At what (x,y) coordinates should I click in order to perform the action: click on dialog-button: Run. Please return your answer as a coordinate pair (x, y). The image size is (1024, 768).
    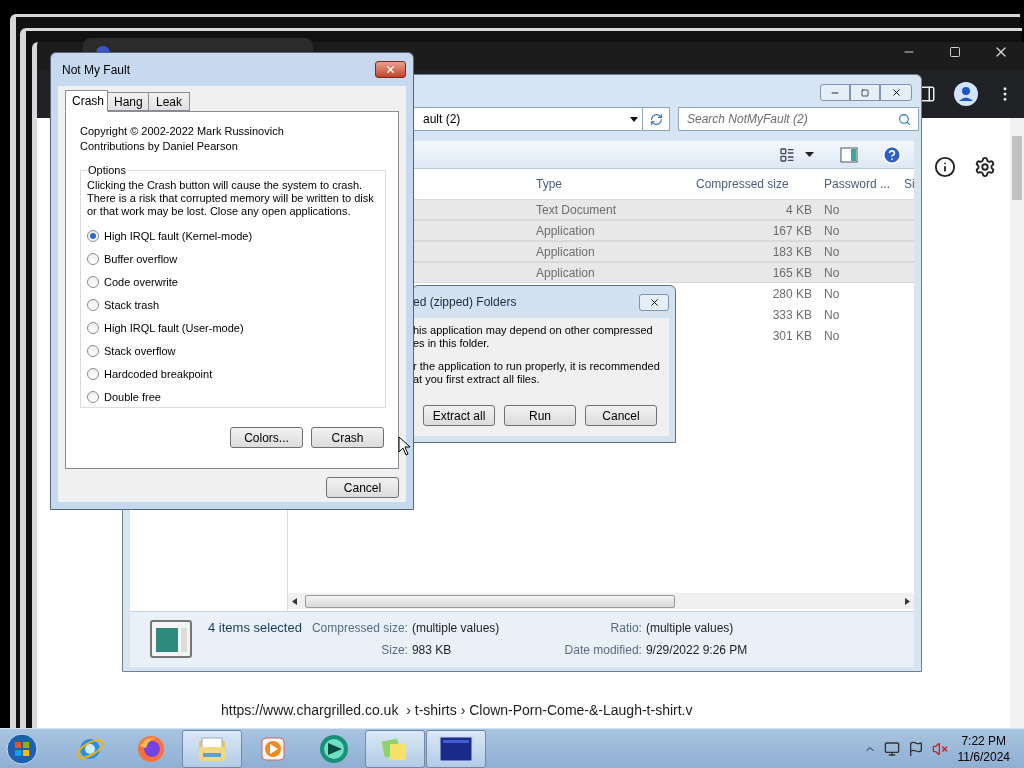
    Looking at the image, I should click on (540, 415).